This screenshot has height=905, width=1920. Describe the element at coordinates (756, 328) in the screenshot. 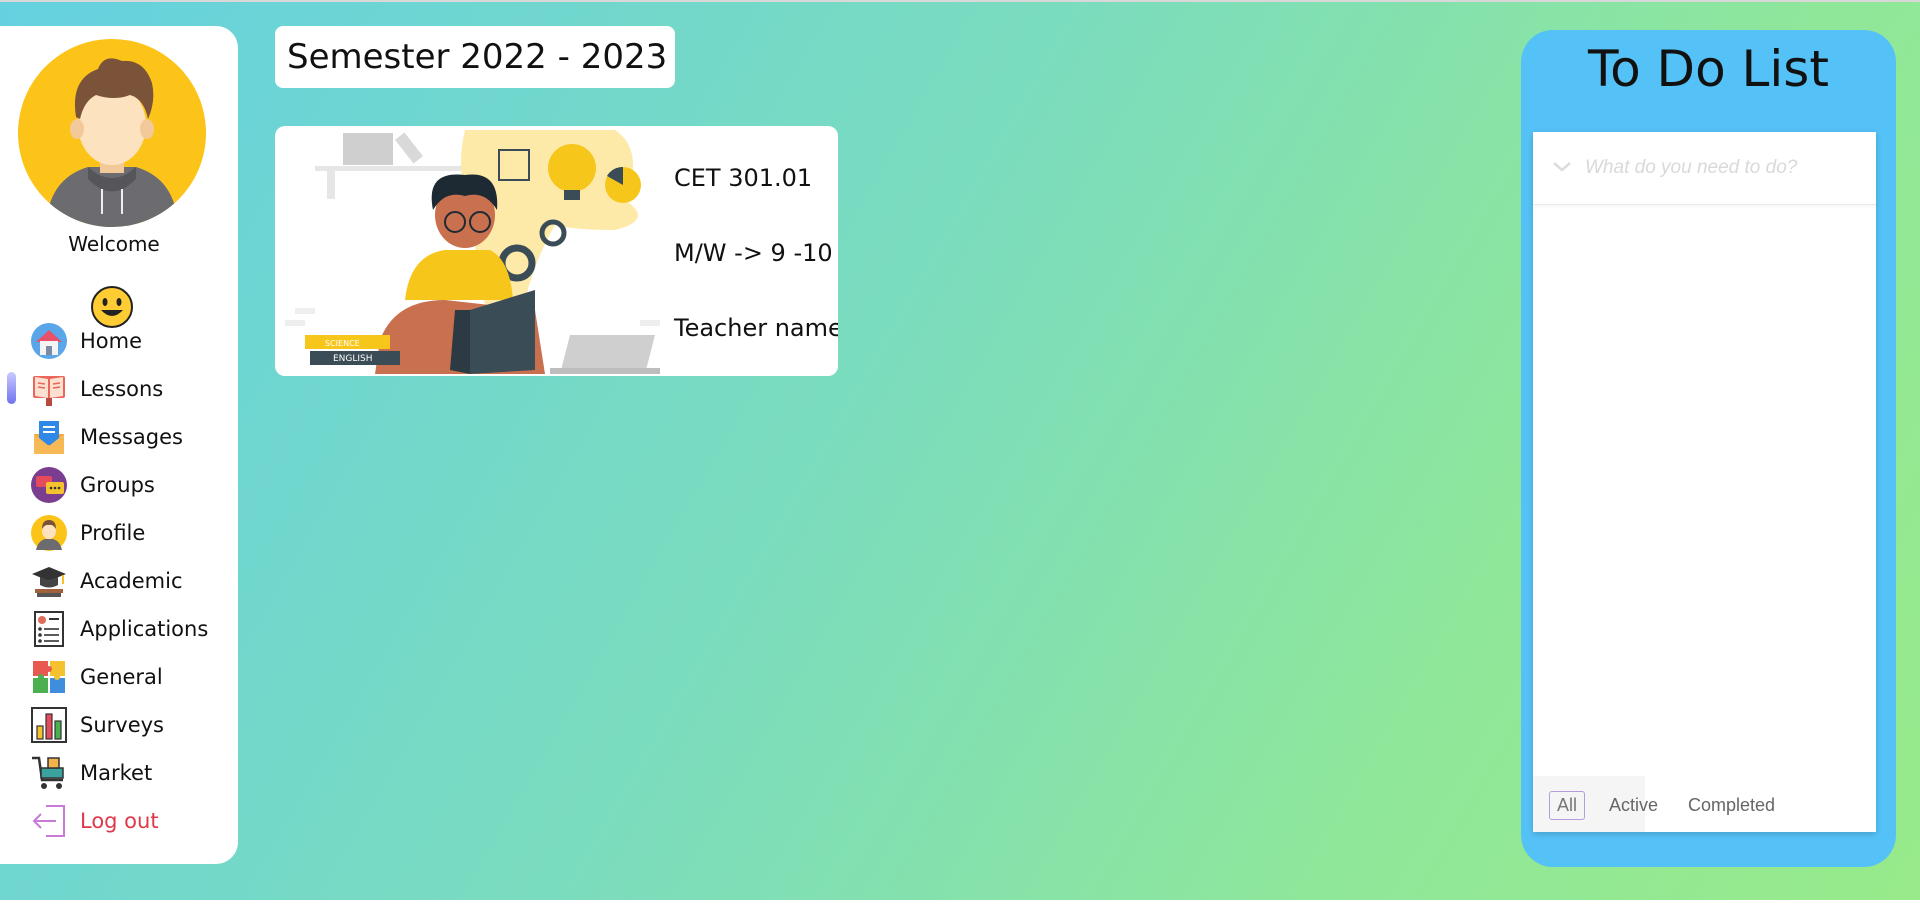

I see `course-teacher: Teacher name` at that location.